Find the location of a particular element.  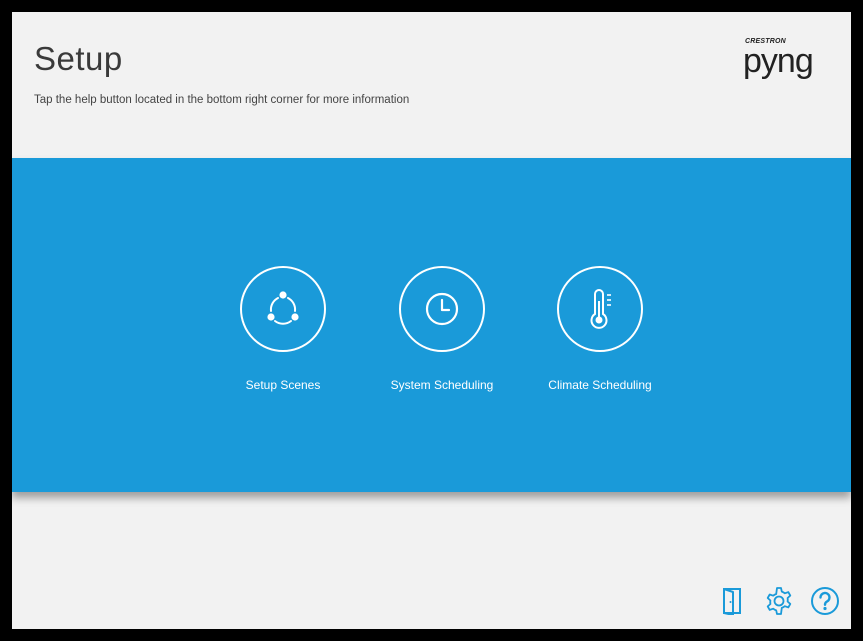

page-title: Setup is located at coordinates (78, 58).